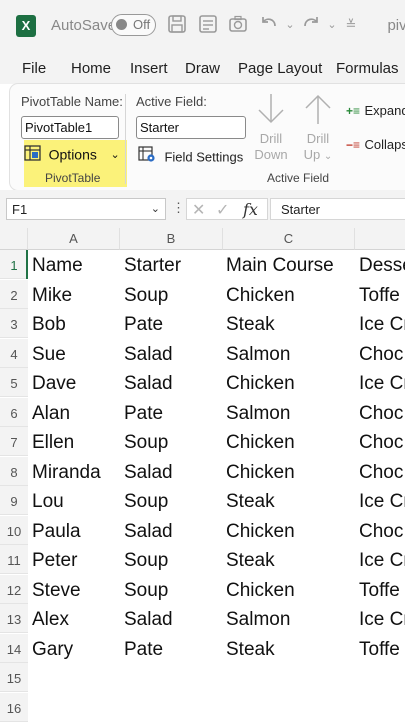 The height and width of the screenshot is (724, 405). What do you see at coordinates (14, 323) in the screenshot?
I see `row-header: 3` at bounding box center [14, 323].